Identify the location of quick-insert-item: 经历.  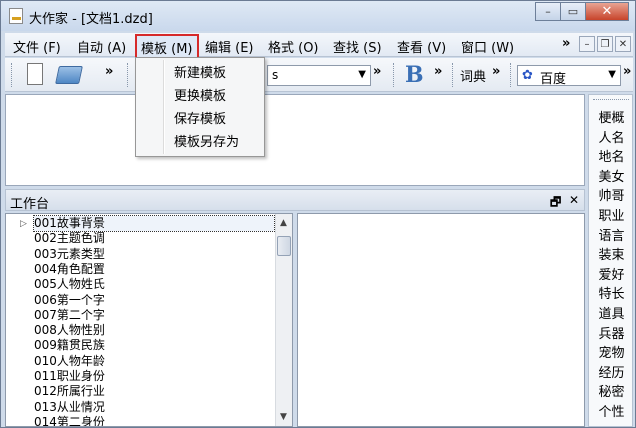
(611, 372).